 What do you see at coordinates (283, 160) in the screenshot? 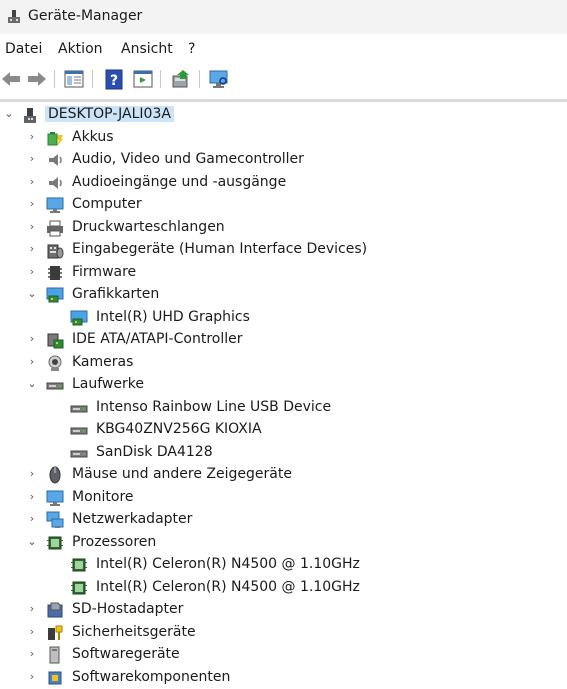
I see `tree-category: › Audio, Video und Gamecontroller` at bounding box center [283, 160].